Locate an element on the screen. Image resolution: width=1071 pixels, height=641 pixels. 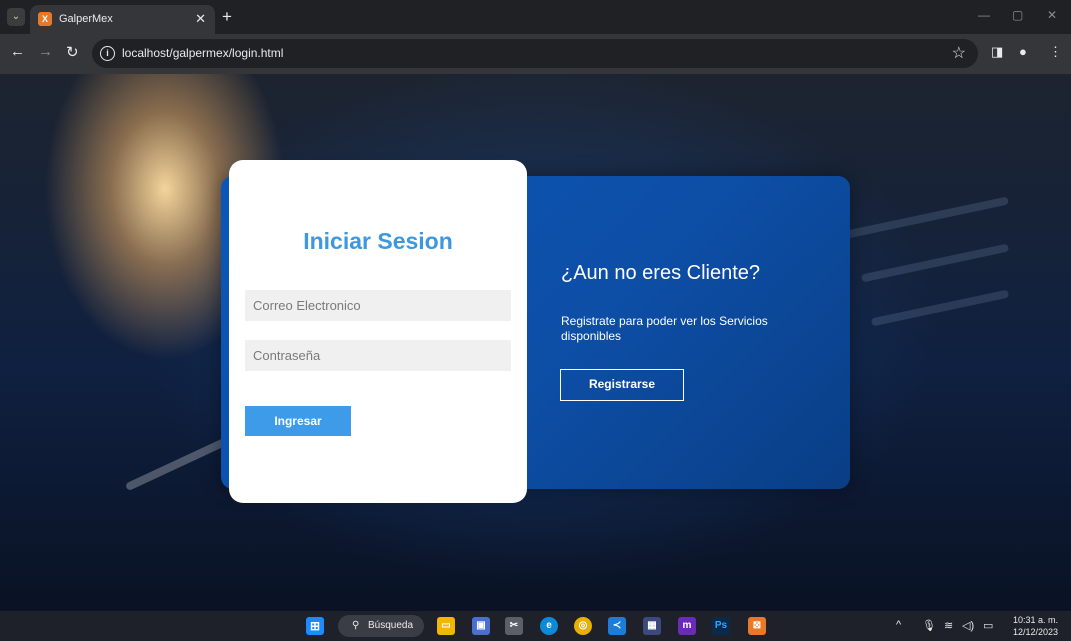
back-icon: ← is located at coordinates (17, 51).